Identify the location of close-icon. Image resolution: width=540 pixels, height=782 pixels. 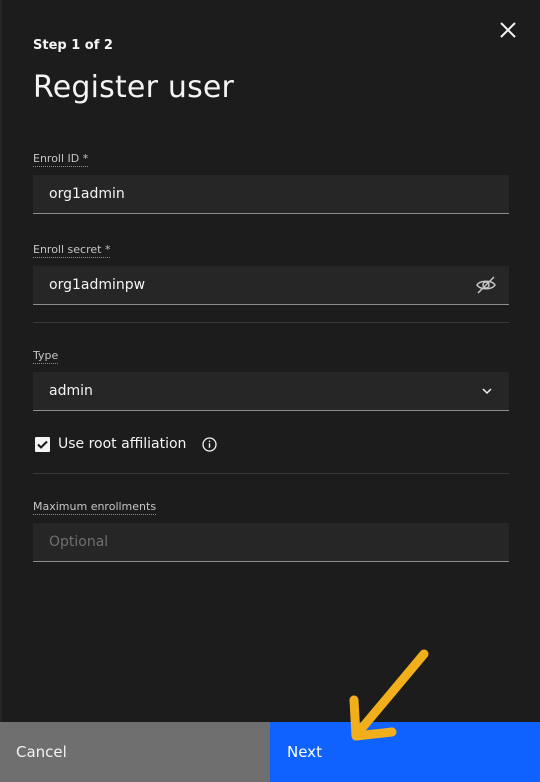
(508, 30).